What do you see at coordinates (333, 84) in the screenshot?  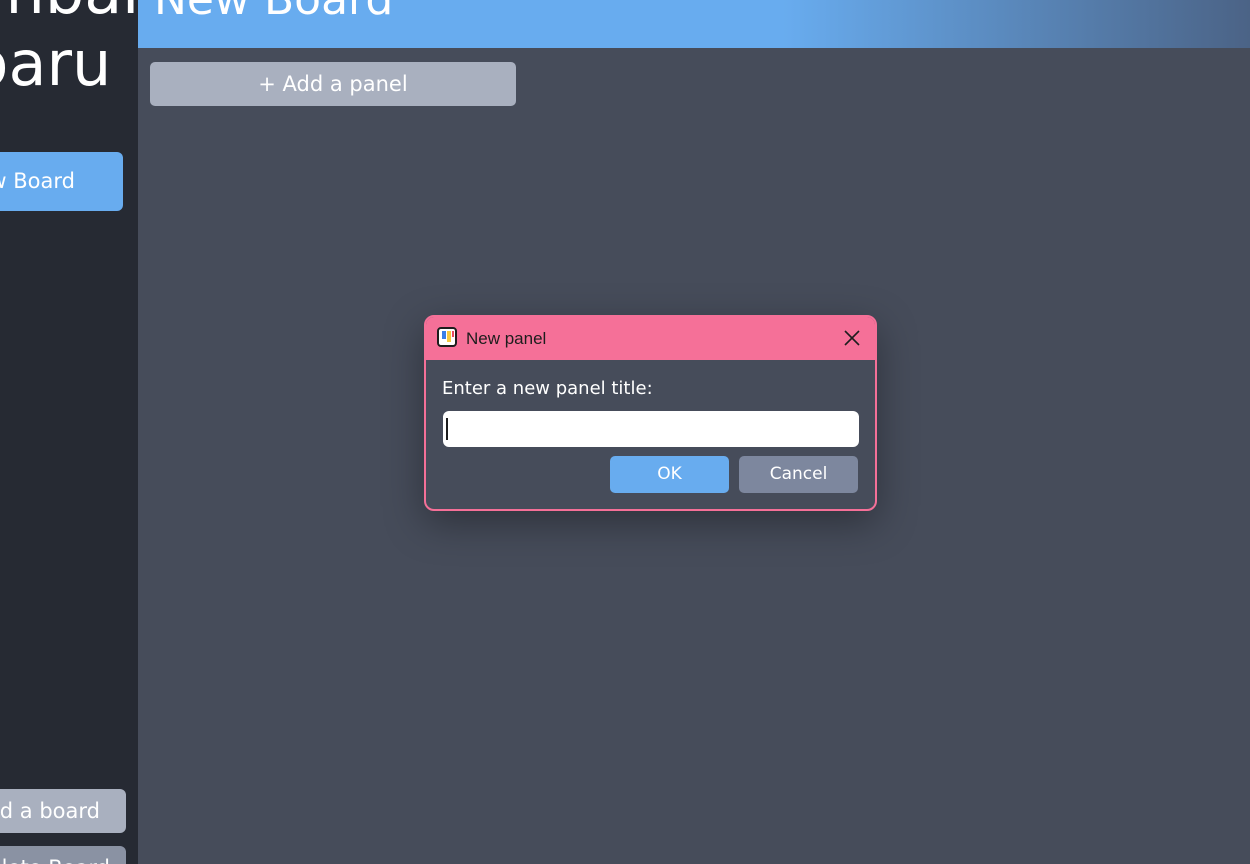 I see `add-panel-button: + Add a panel` at bounding box center [333, 84].